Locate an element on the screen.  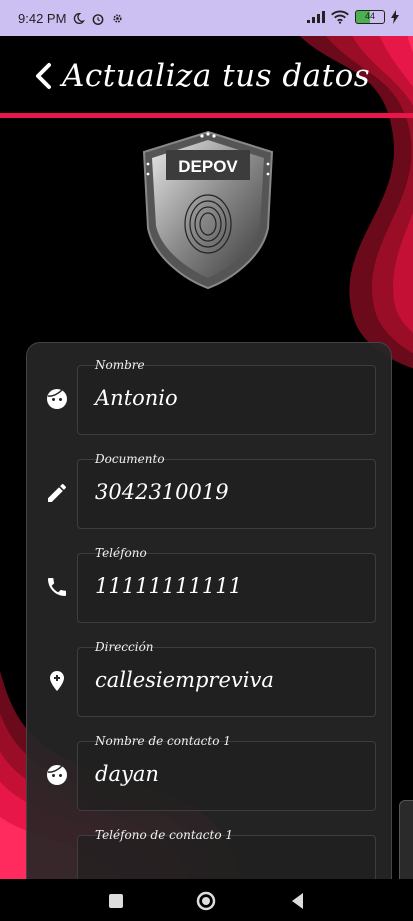
system-nav-bar is located at coordinates (206, 900).